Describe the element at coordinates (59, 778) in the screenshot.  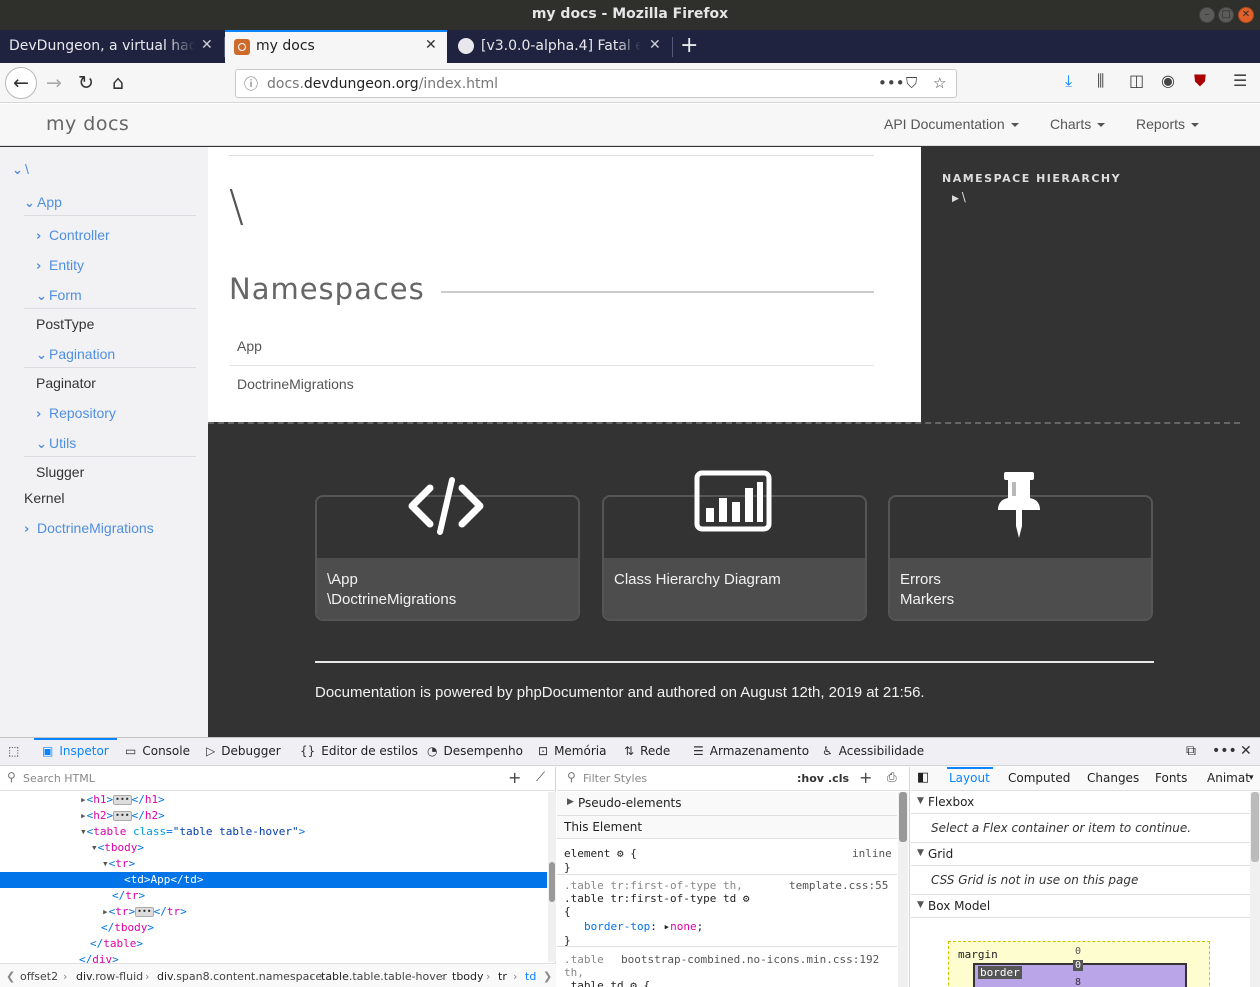
I see `search-html-input: Search HTML` at that location.